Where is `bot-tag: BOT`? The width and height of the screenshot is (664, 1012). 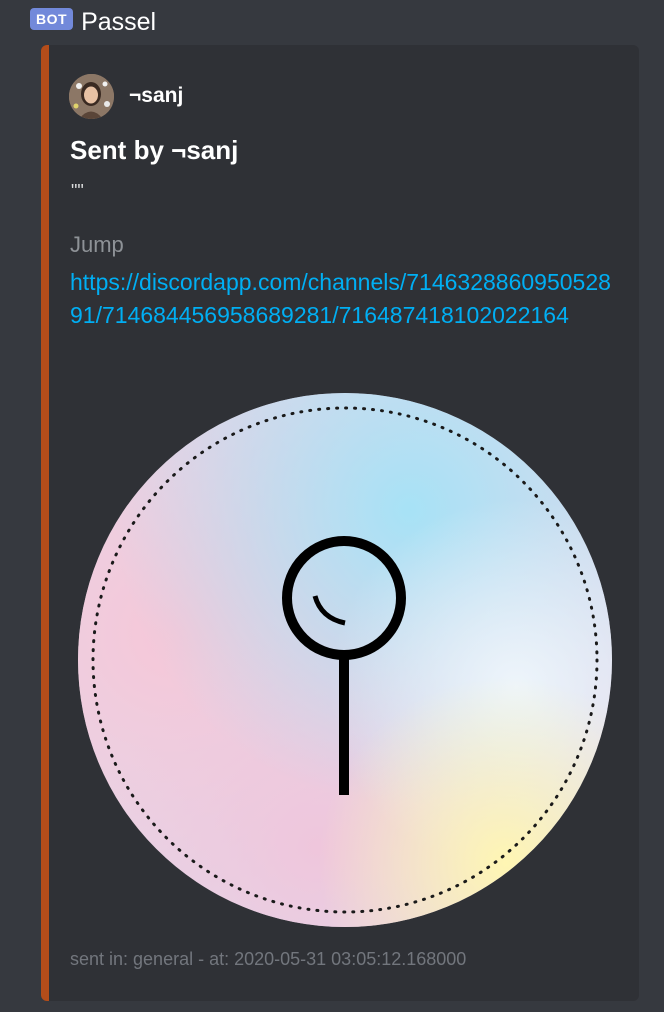 bot-tag: BOT is located at coordinates (52, 19).